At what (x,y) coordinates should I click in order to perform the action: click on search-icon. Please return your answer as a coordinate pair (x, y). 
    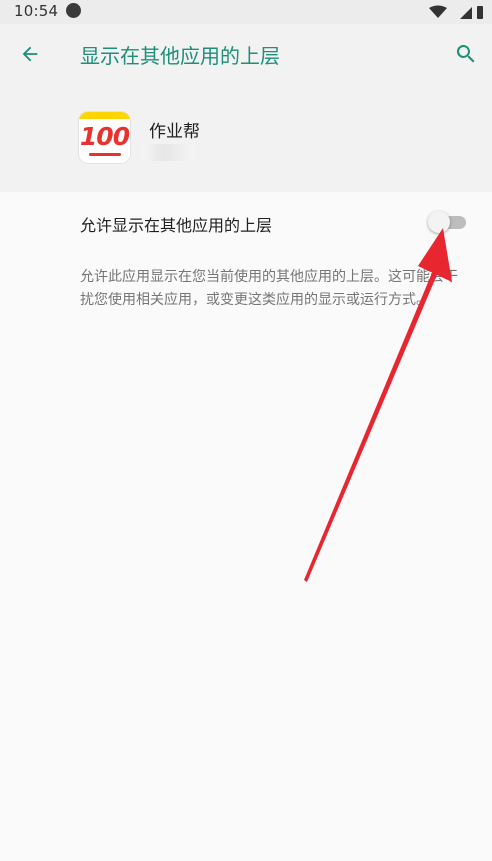
    Looking at the image, I should click on (465, 54).